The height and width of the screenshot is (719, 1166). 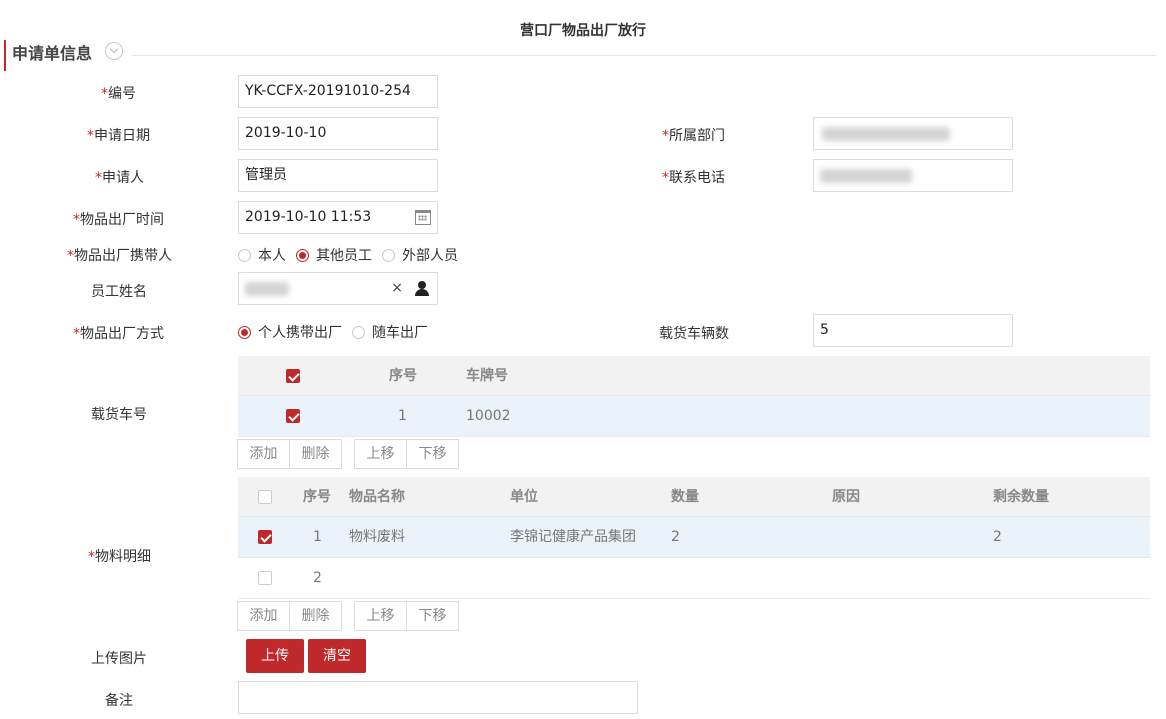 What do you see at coordinates (694, 578) in the screenshot?
I see `table-row: 2` at bounding box center [694, 578].